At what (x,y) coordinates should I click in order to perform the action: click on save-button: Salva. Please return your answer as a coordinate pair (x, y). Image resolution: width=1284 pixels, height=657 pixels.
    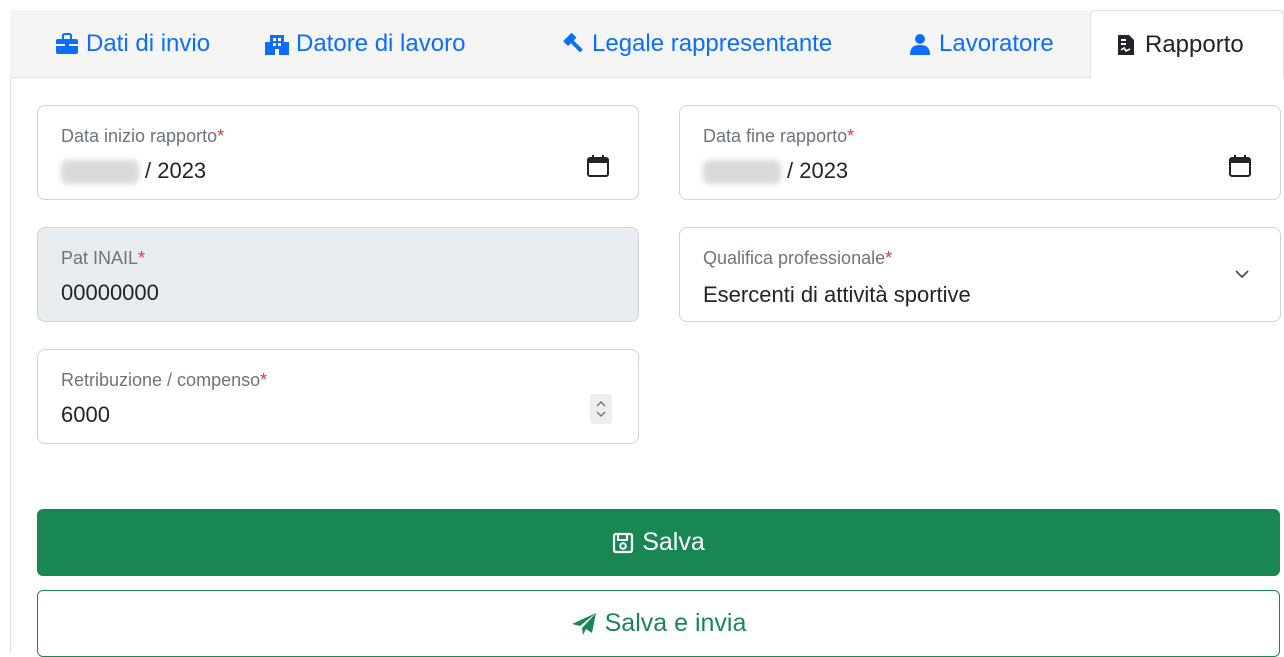
    Looking at the image, I should click on (658, 542).